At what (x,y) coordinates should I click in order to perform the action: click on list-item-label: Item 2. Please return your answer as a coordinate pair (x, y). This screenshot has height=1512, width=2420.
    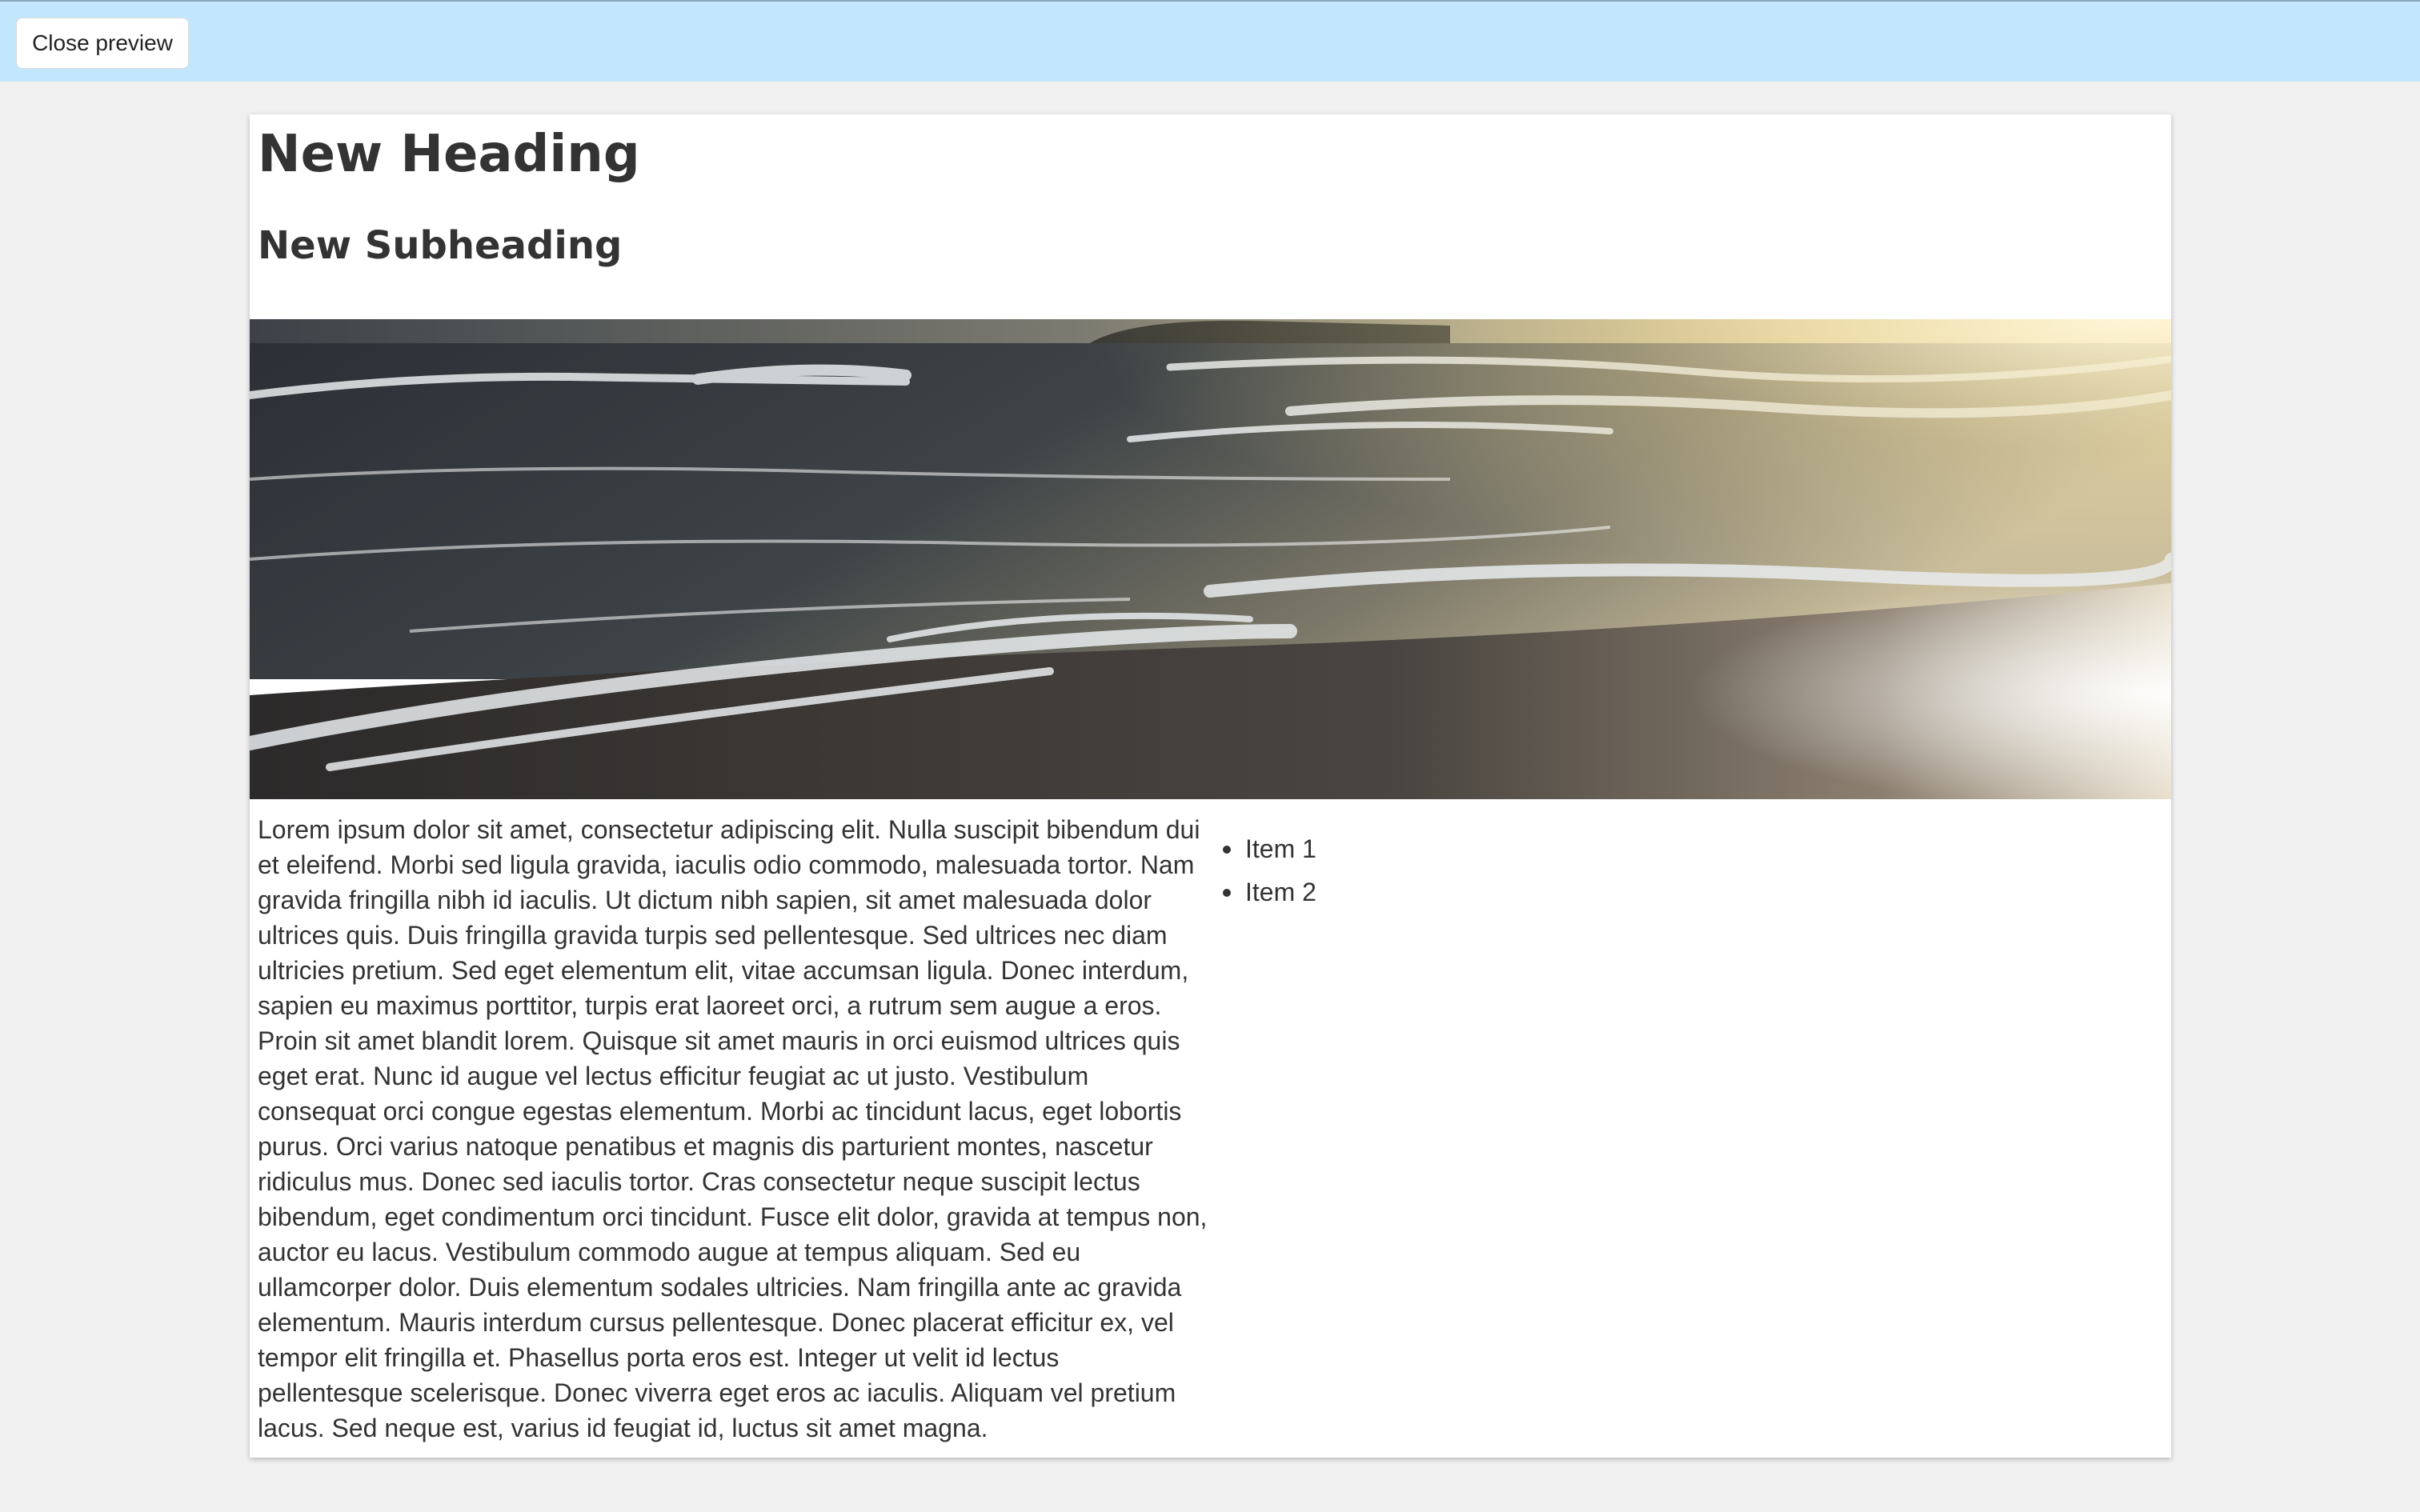
    Looking at the image, I should click on (1280, 892).